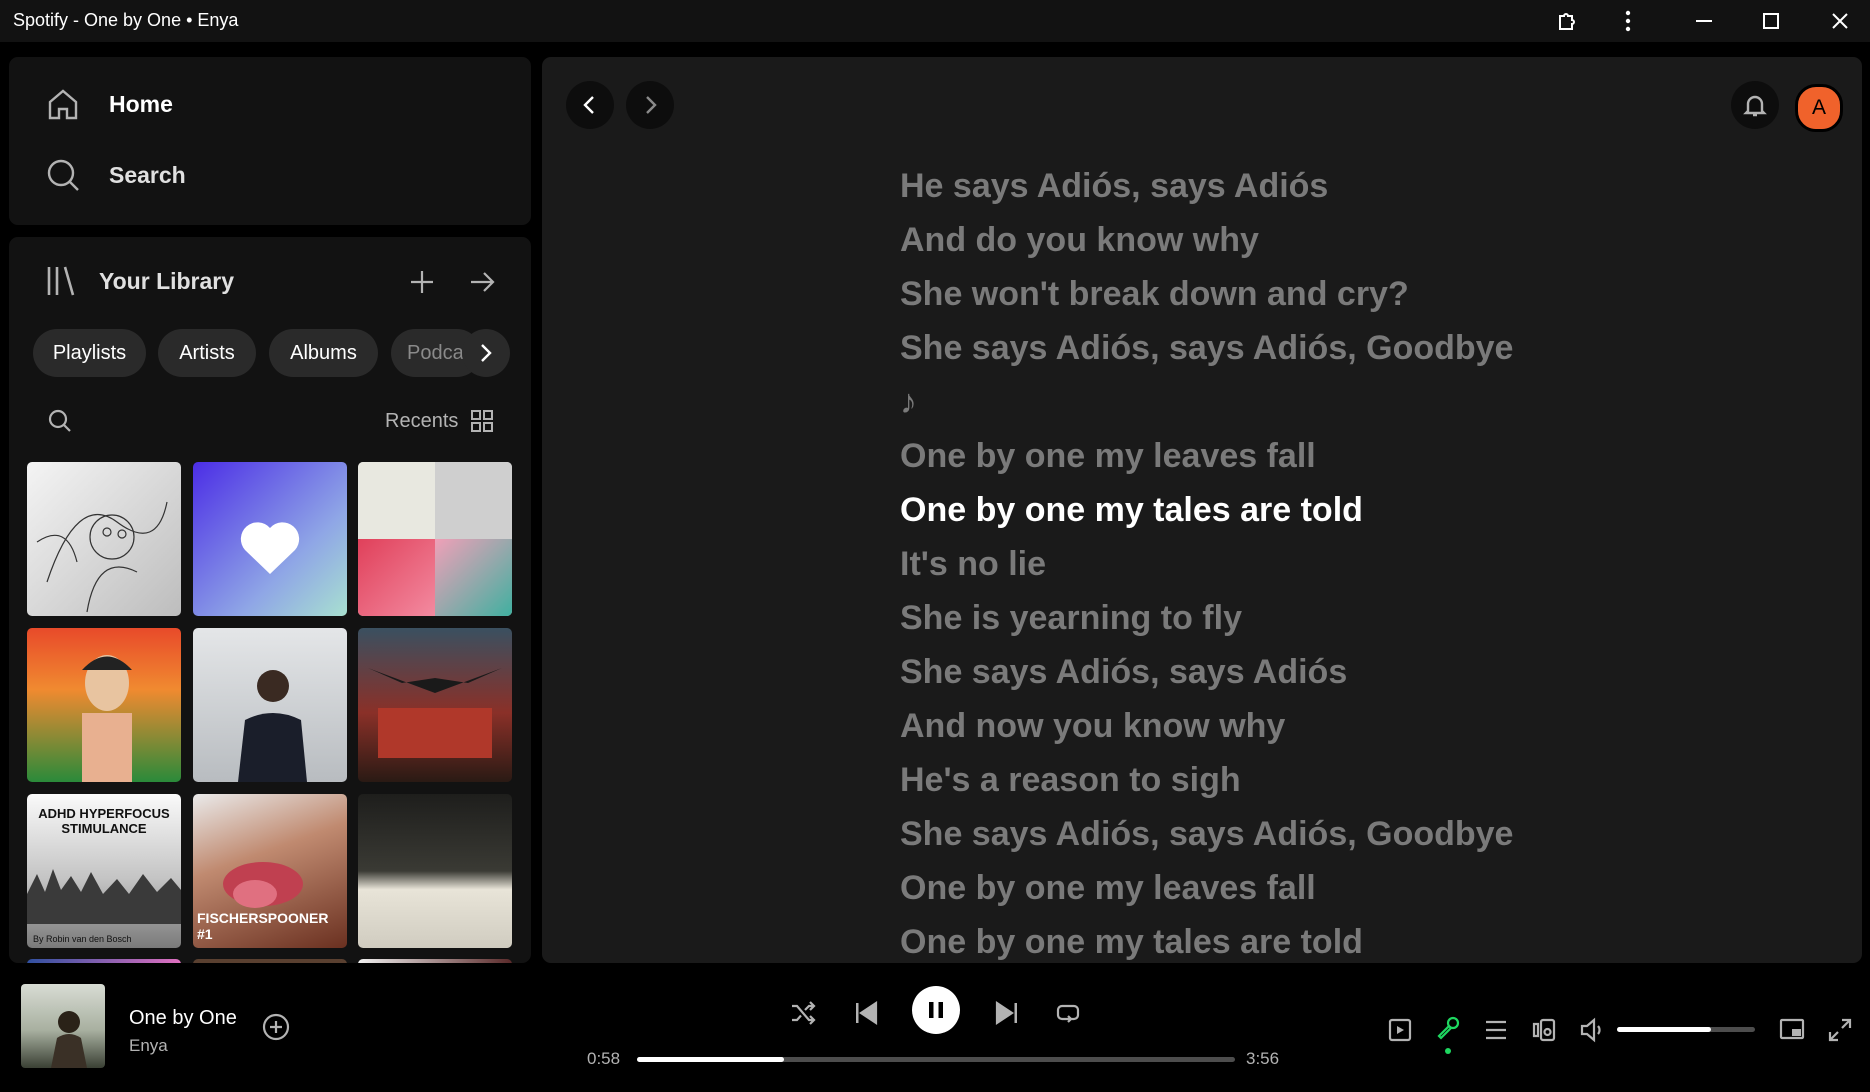 The image size is (1870, 1092). Describe the element at coordinates (482, 282) in the screenshot. I see `expand-library-icon` at that location.